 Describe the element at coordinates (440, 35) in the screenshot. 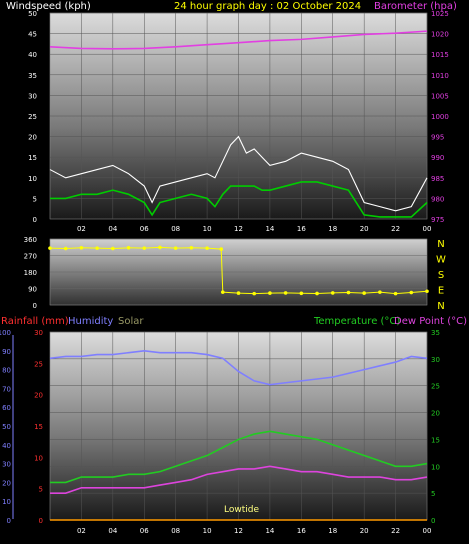

I see `barometer-tick-label: 1020` at that location.